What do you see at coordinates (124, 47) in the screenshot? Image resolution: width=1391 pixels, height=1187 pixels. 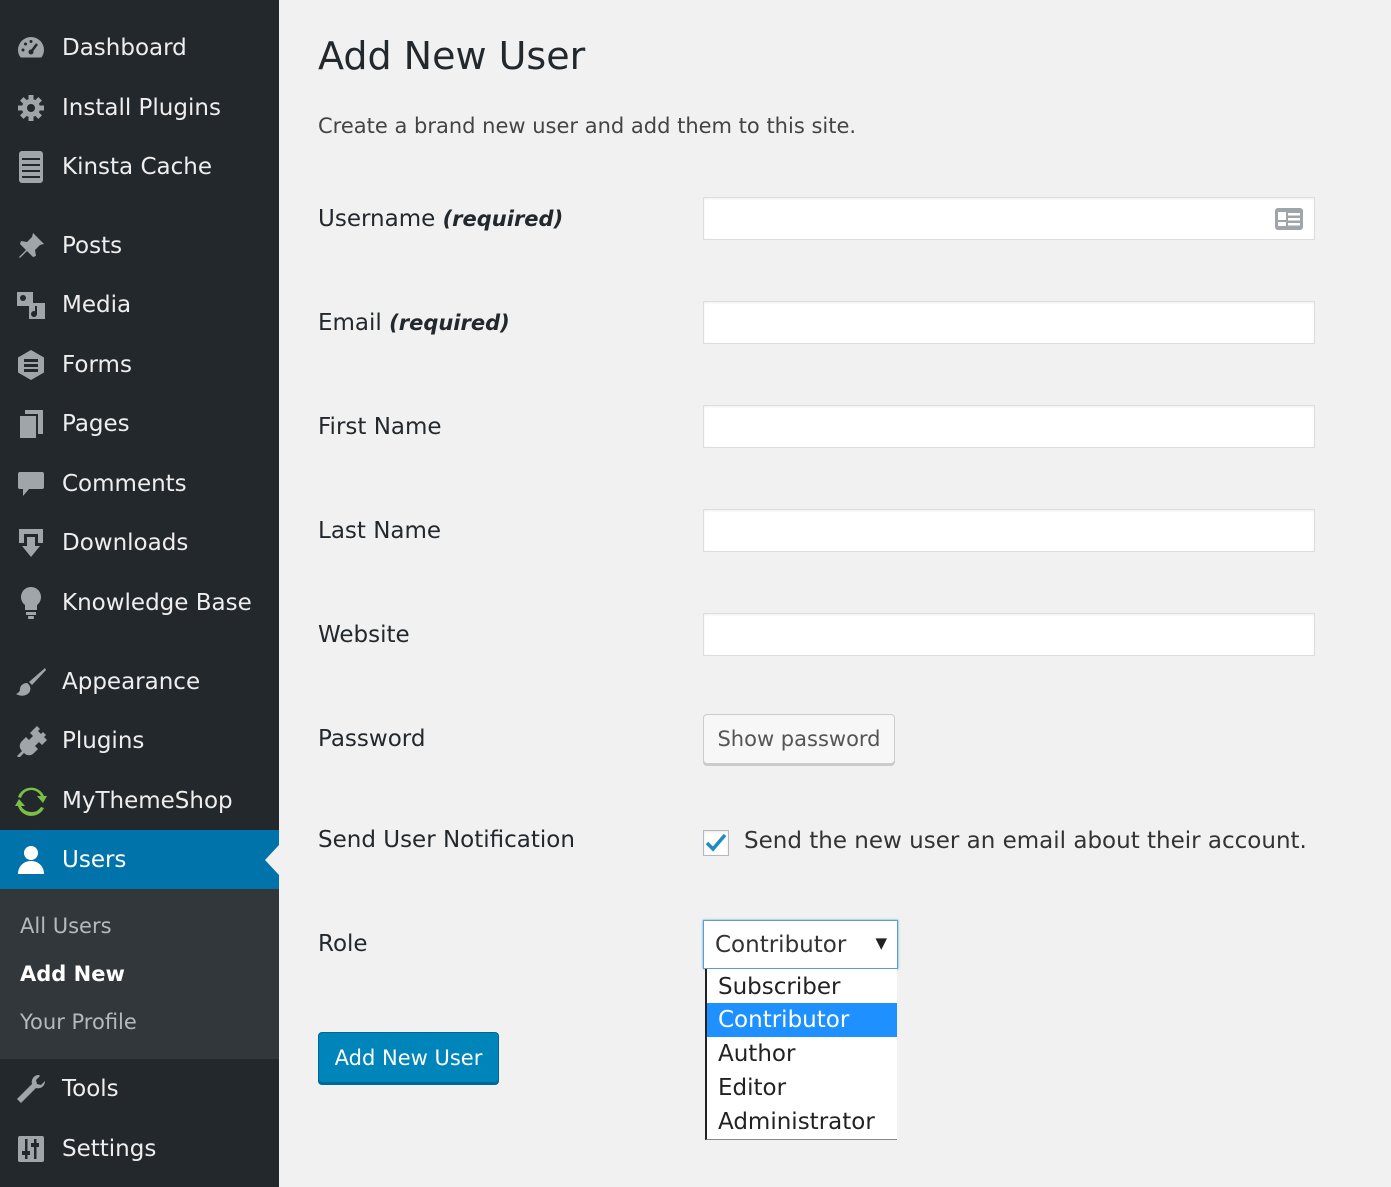 I see `sidebar-item-label: Dashboard` at bounding box center [124, 47].